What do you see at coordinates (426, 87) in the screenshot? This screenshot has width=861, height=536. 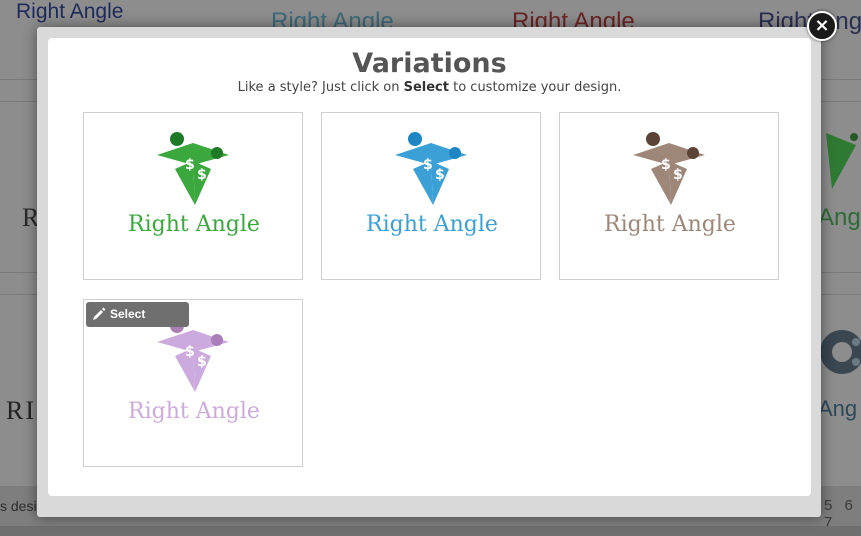 I see `subtitle-select-word: Select` at bounding box center [426, 87].